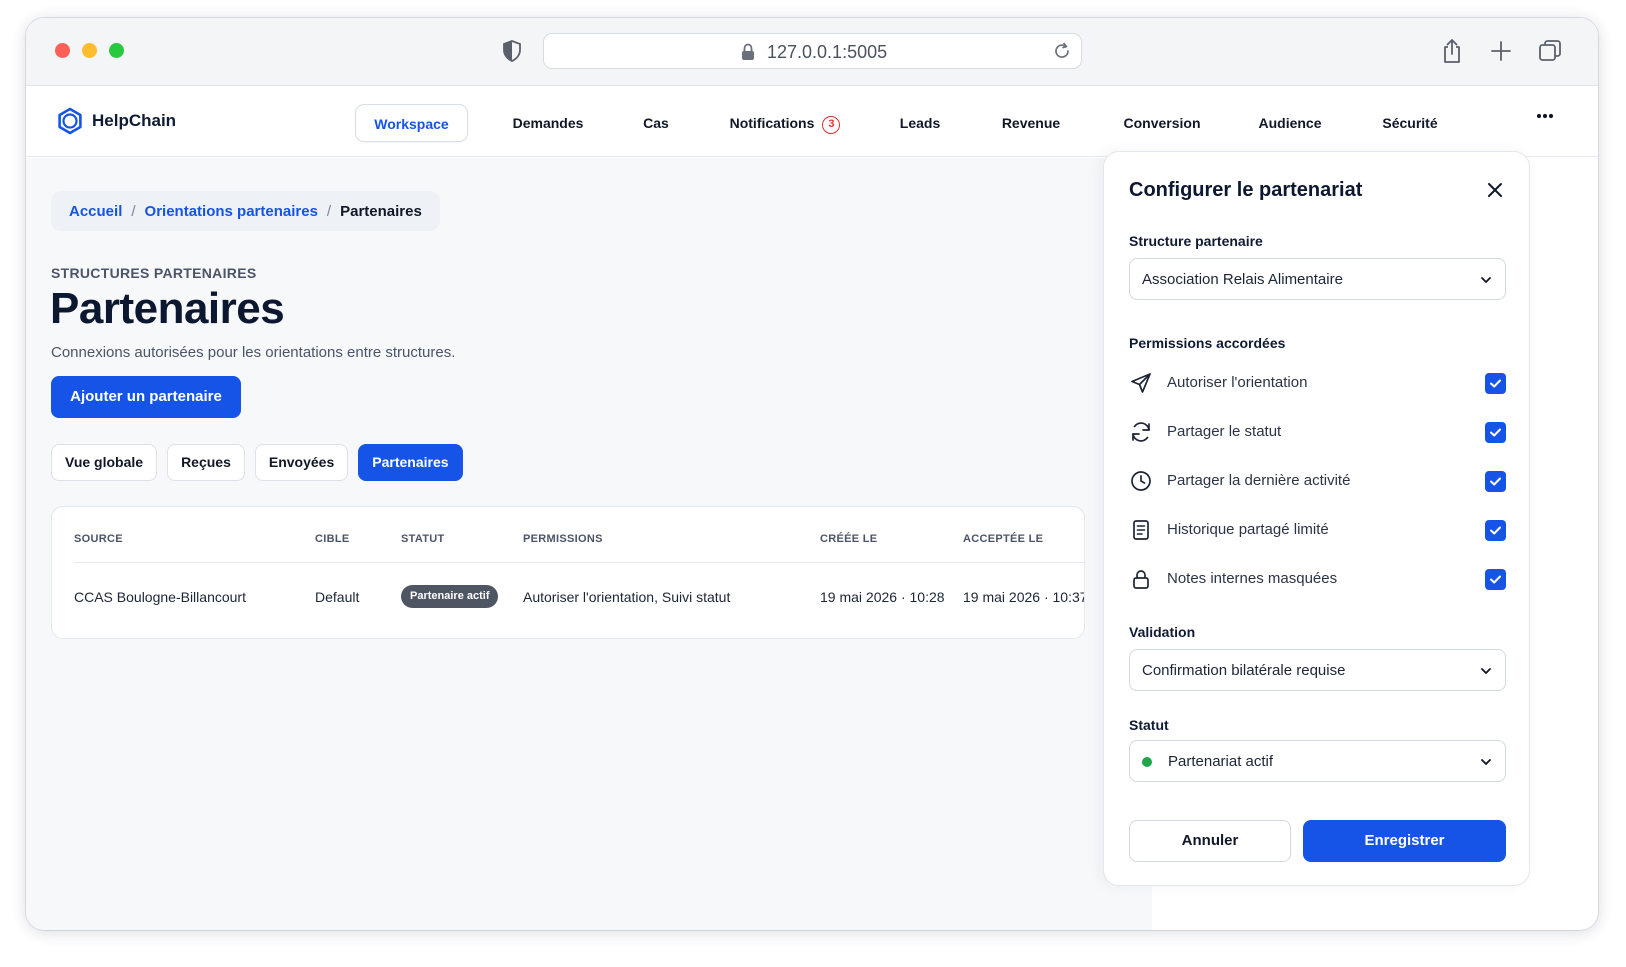 Image resolution: width=1626 pixels, height=967 pixels. Describe the element at coordinates (1207, 343) in the screenshot. I see `permissions-label: Permissions accordées` at that location.